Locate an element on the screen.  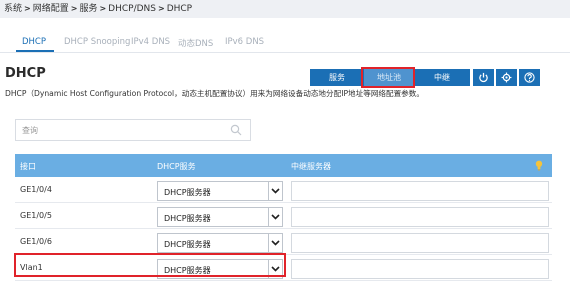
table-header: 接口 DHCP服务 中继服务器 is located at coordinates (283, 165).